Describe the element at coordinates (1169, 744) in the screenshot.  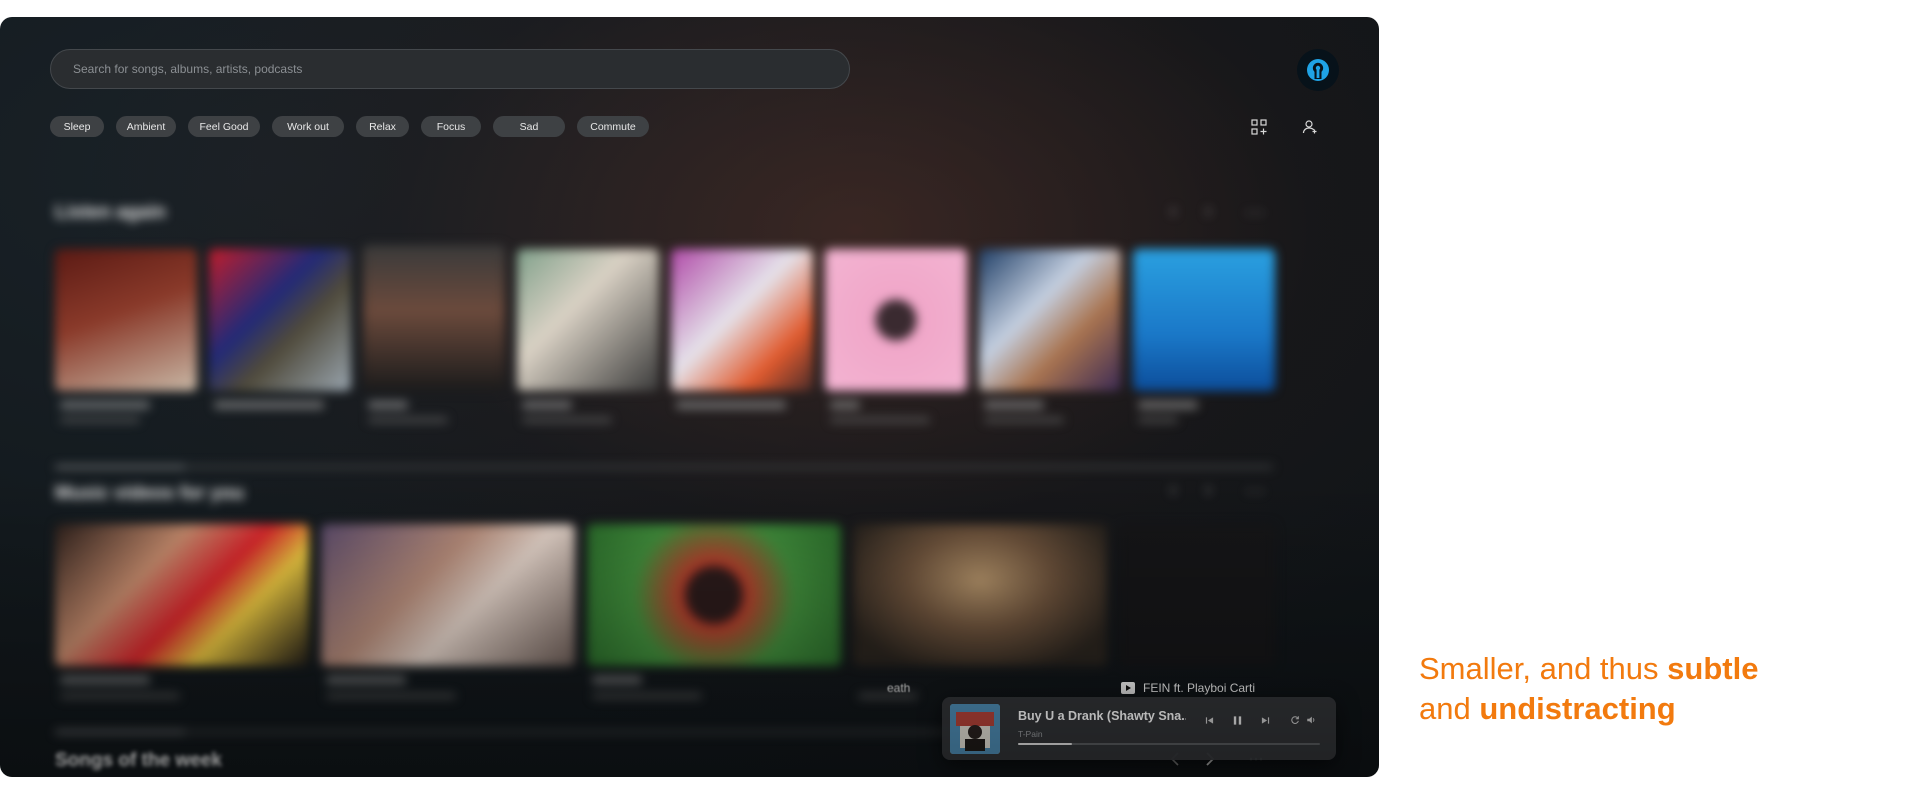
I see `progress-bar` at that location.